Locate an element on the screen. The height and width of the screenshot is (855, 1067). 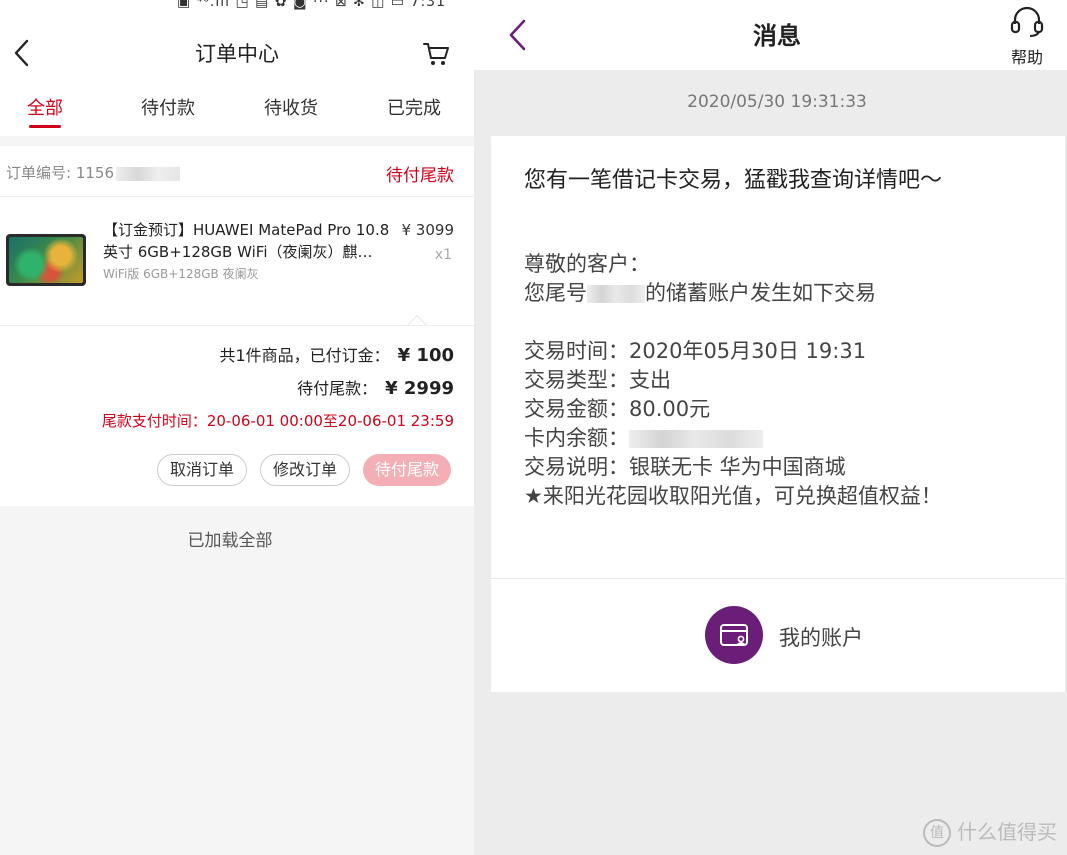
message-headline: 您有一笔借记卡交易，猛戳我查询详情吧～ is located at coordinates (733, 178).